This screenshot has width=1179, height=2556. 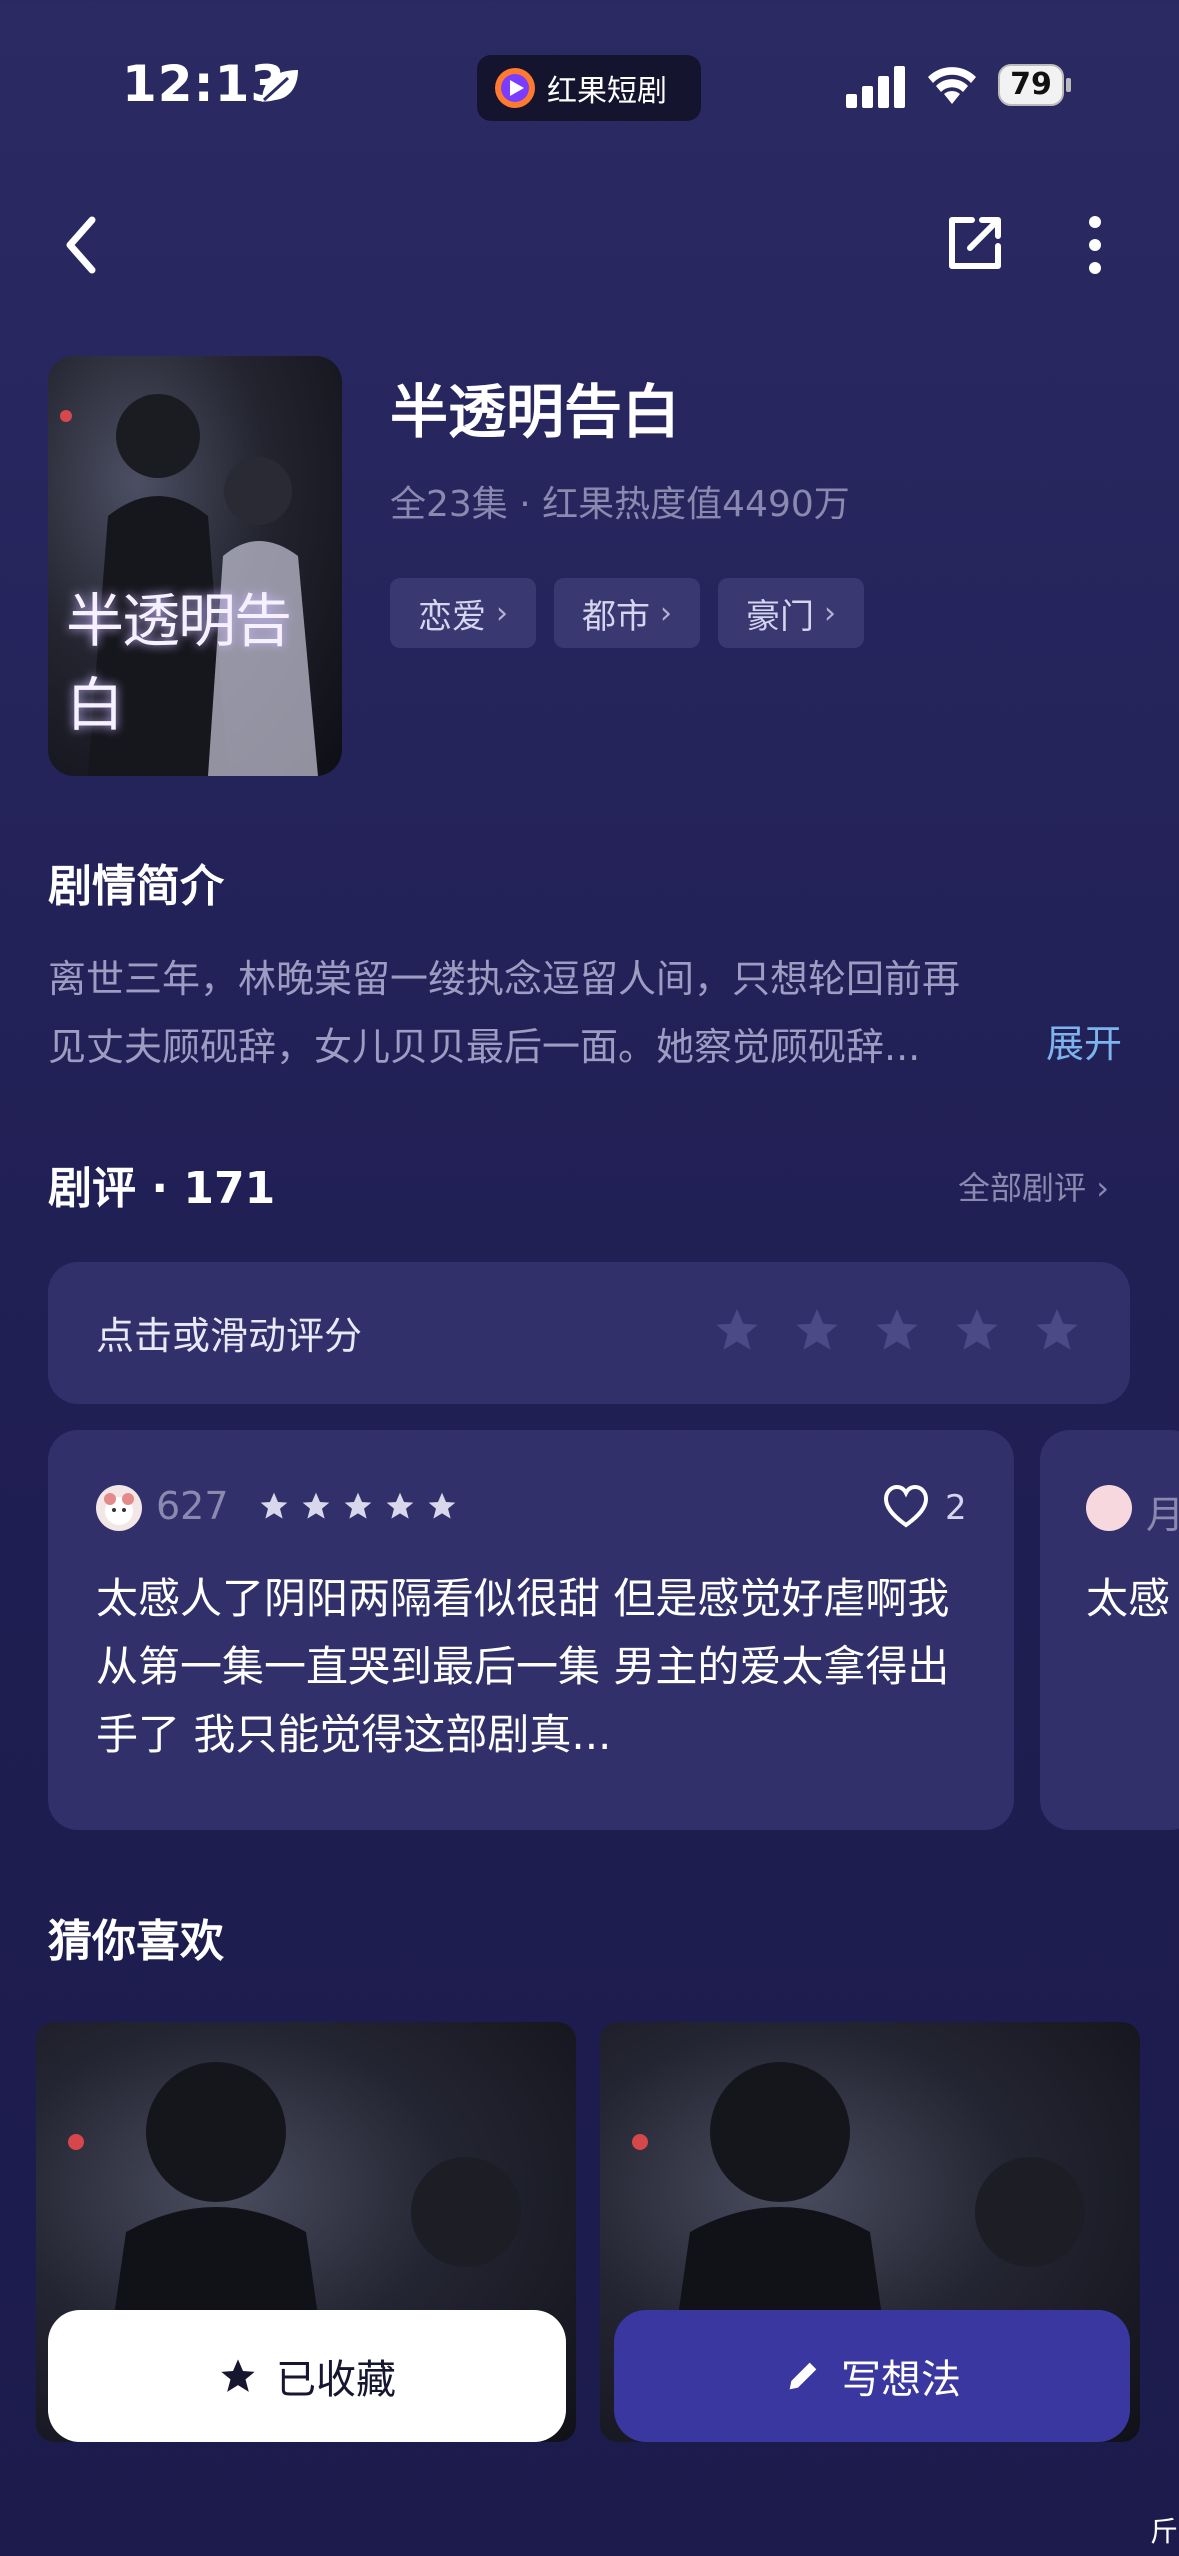 I want to click on poster-title-text: 半透明告白, so click(x=179, y=663).